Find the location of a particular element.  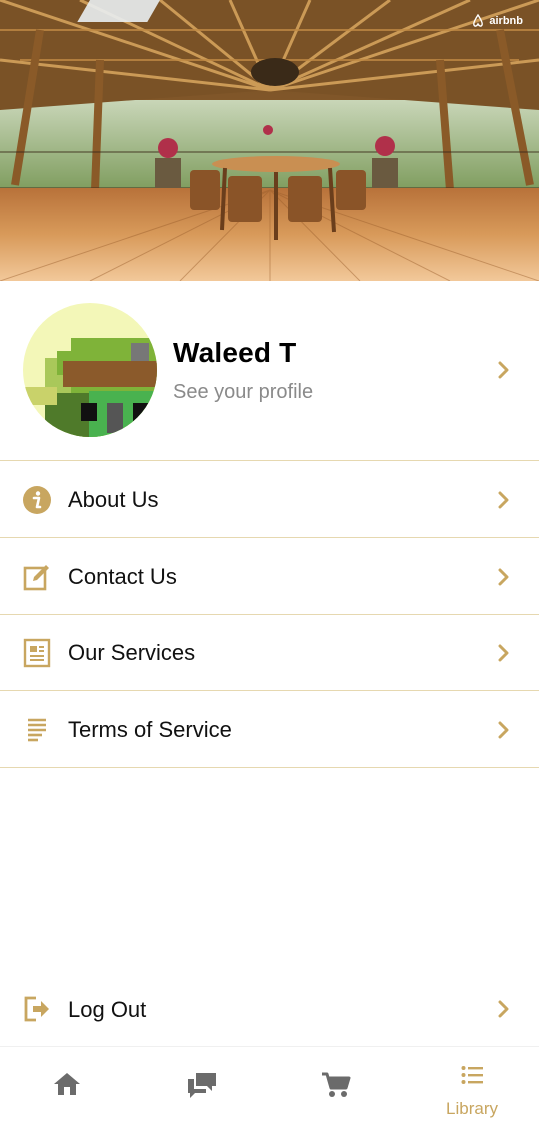

avatar is located at coordinates (90, 370).